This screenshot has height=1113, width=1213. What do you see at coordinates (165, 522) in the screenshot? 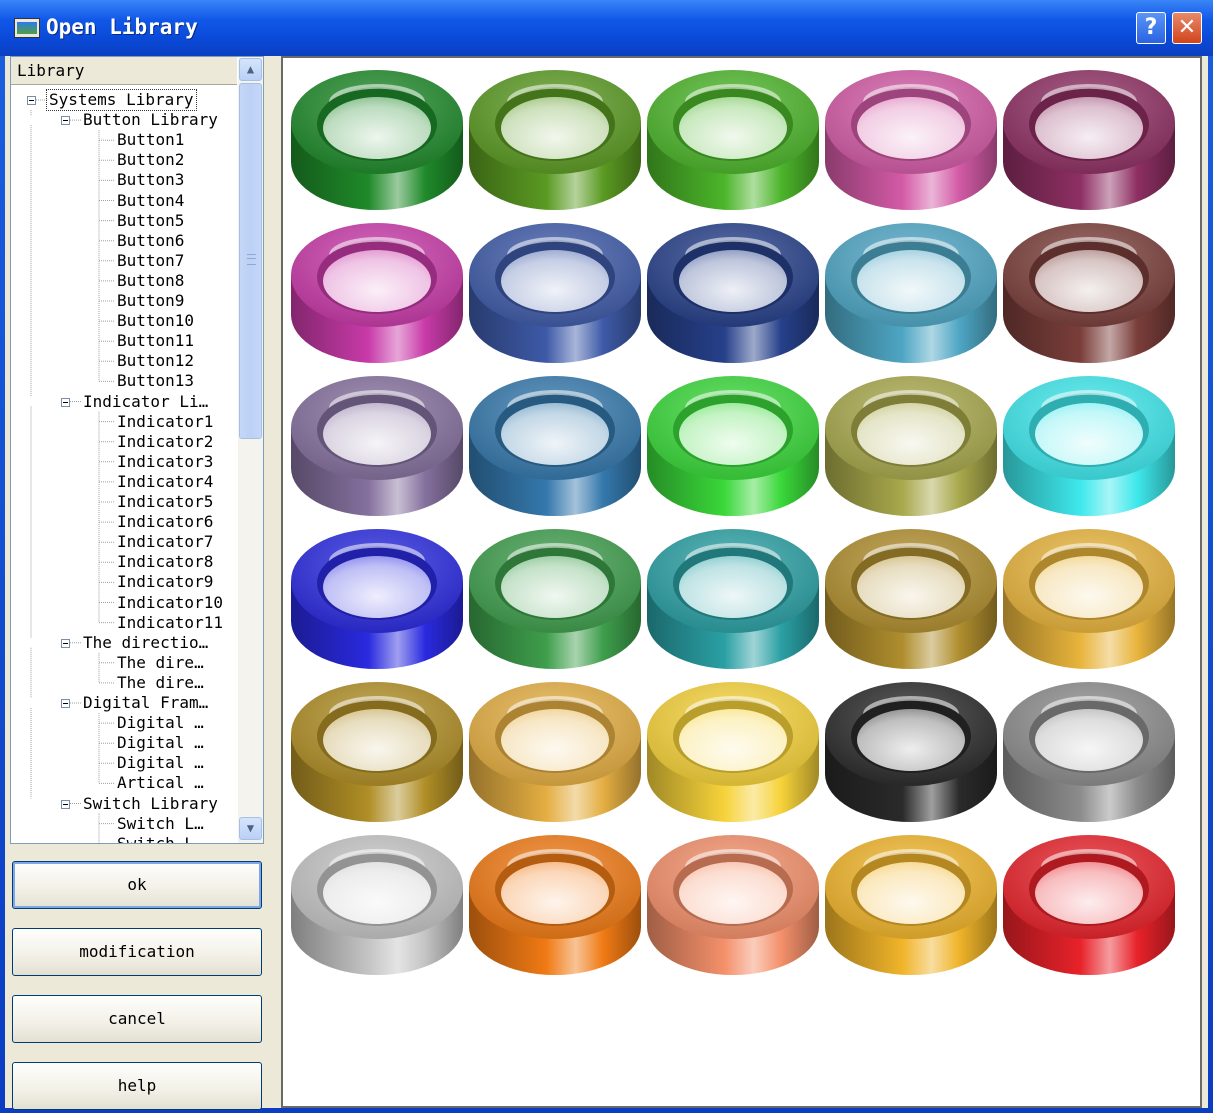
I see `tree-node: Indicator6` at bounding box center [165, 522].